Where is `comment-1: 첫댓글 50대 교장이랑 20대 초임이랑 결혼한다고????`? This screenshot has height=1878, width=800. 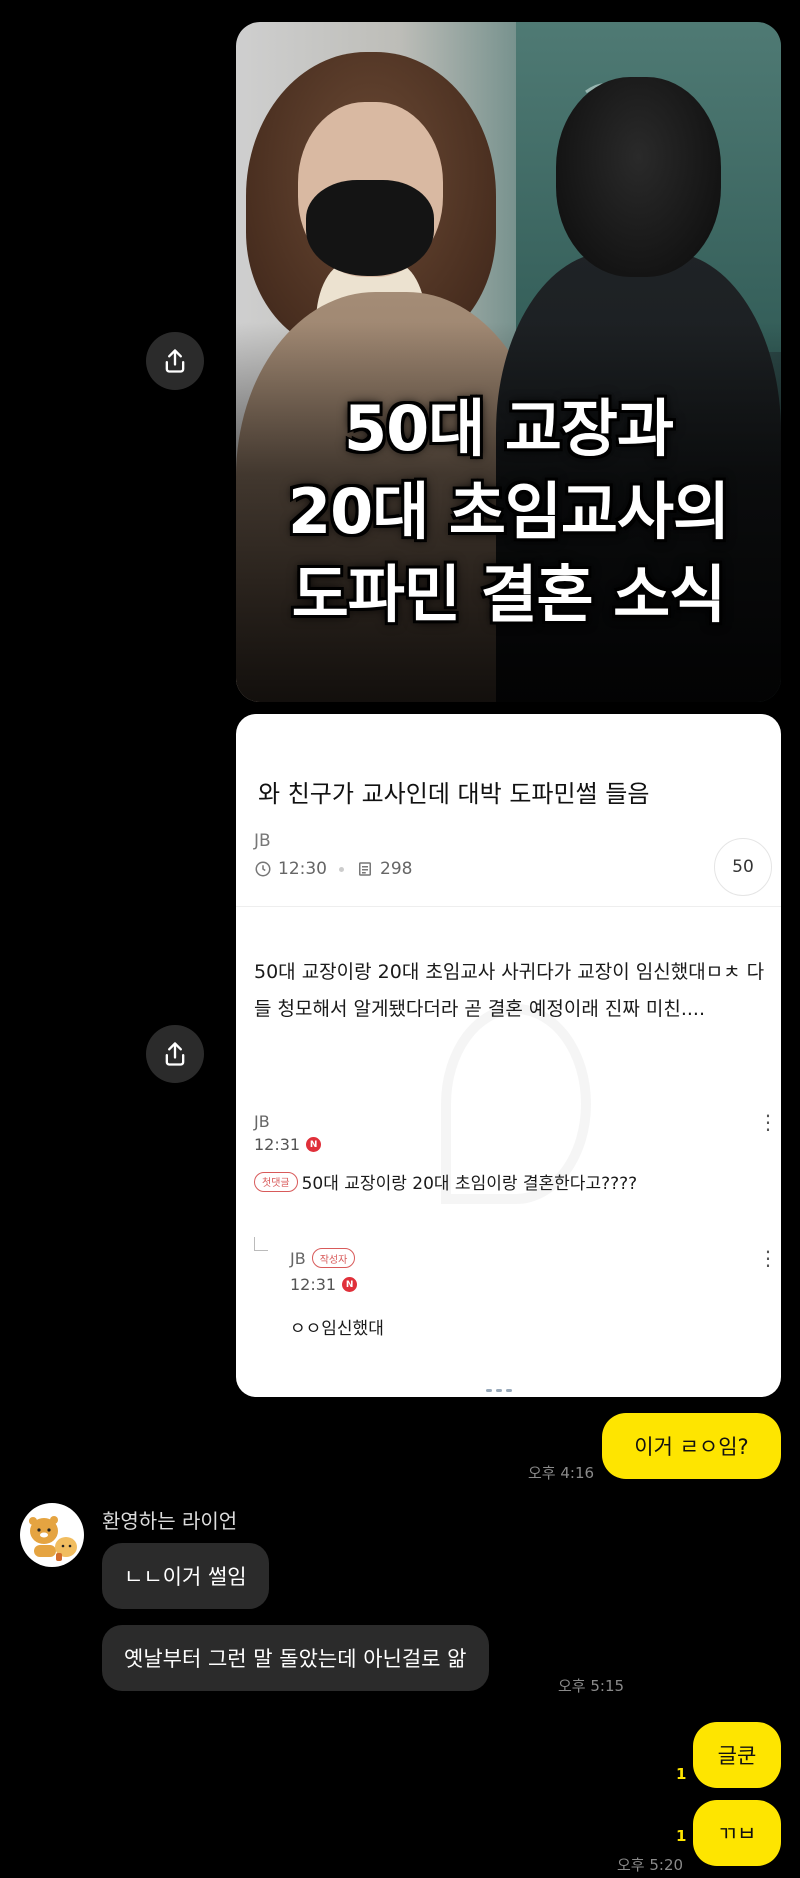 comment-1: 첫댓글 50대 교장이랑 20대 초임이랑 결혼한다고???? is located at coordinates (445, 1181).